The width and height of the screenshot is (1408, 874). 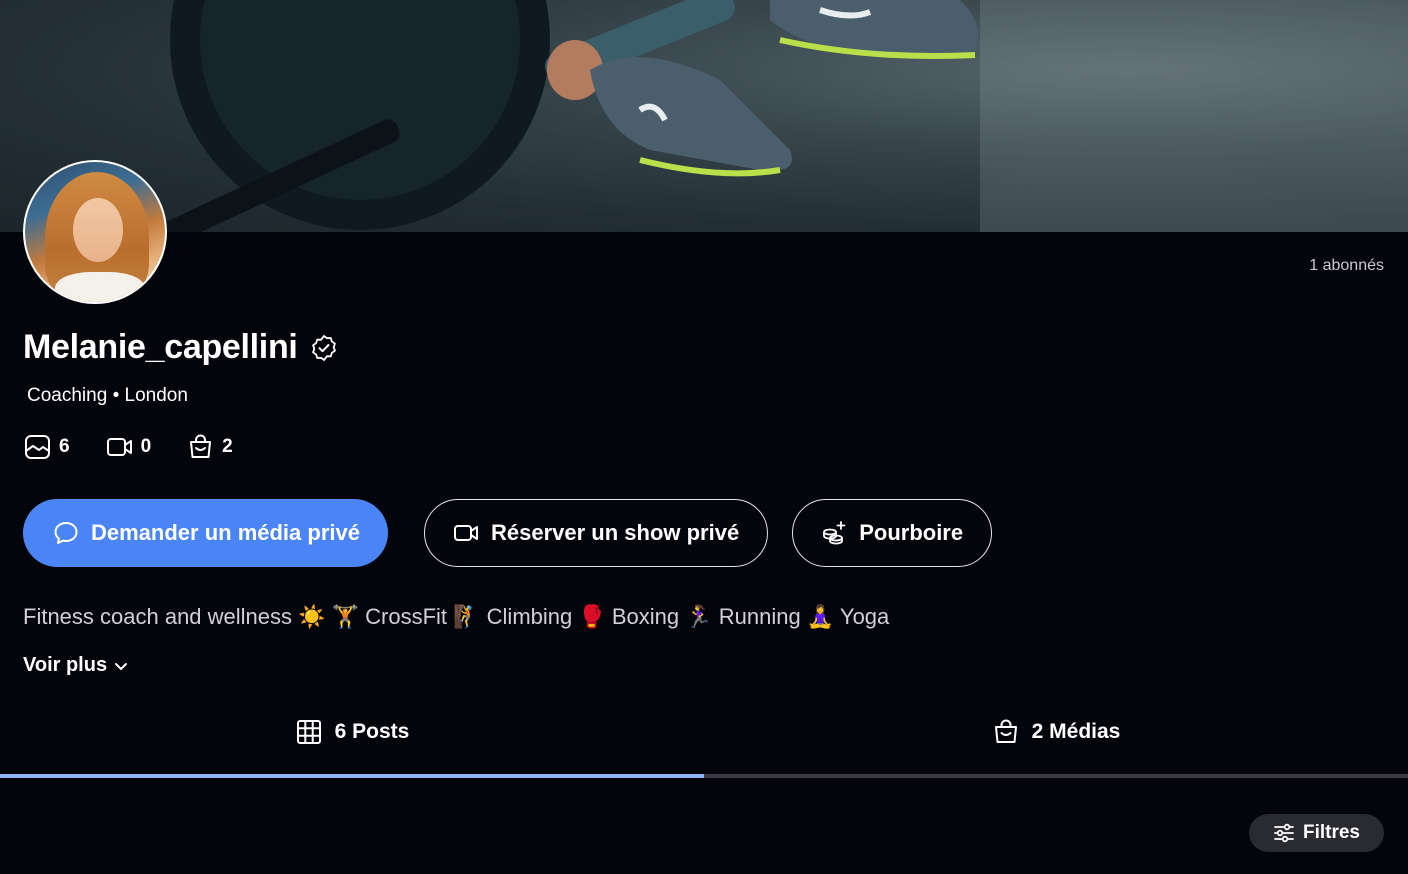 What do you see at coordinates (372, 731) in the screenshot?
I see `tab-posts-label: 6 Posts` at bounding box center [372, 731].